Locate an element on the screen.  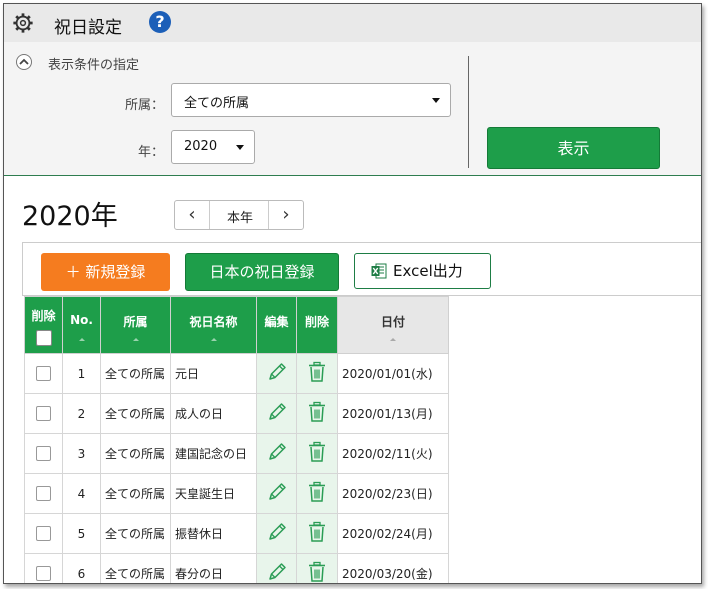
year-select-value: 2020 is located at coordinates (201, 146).